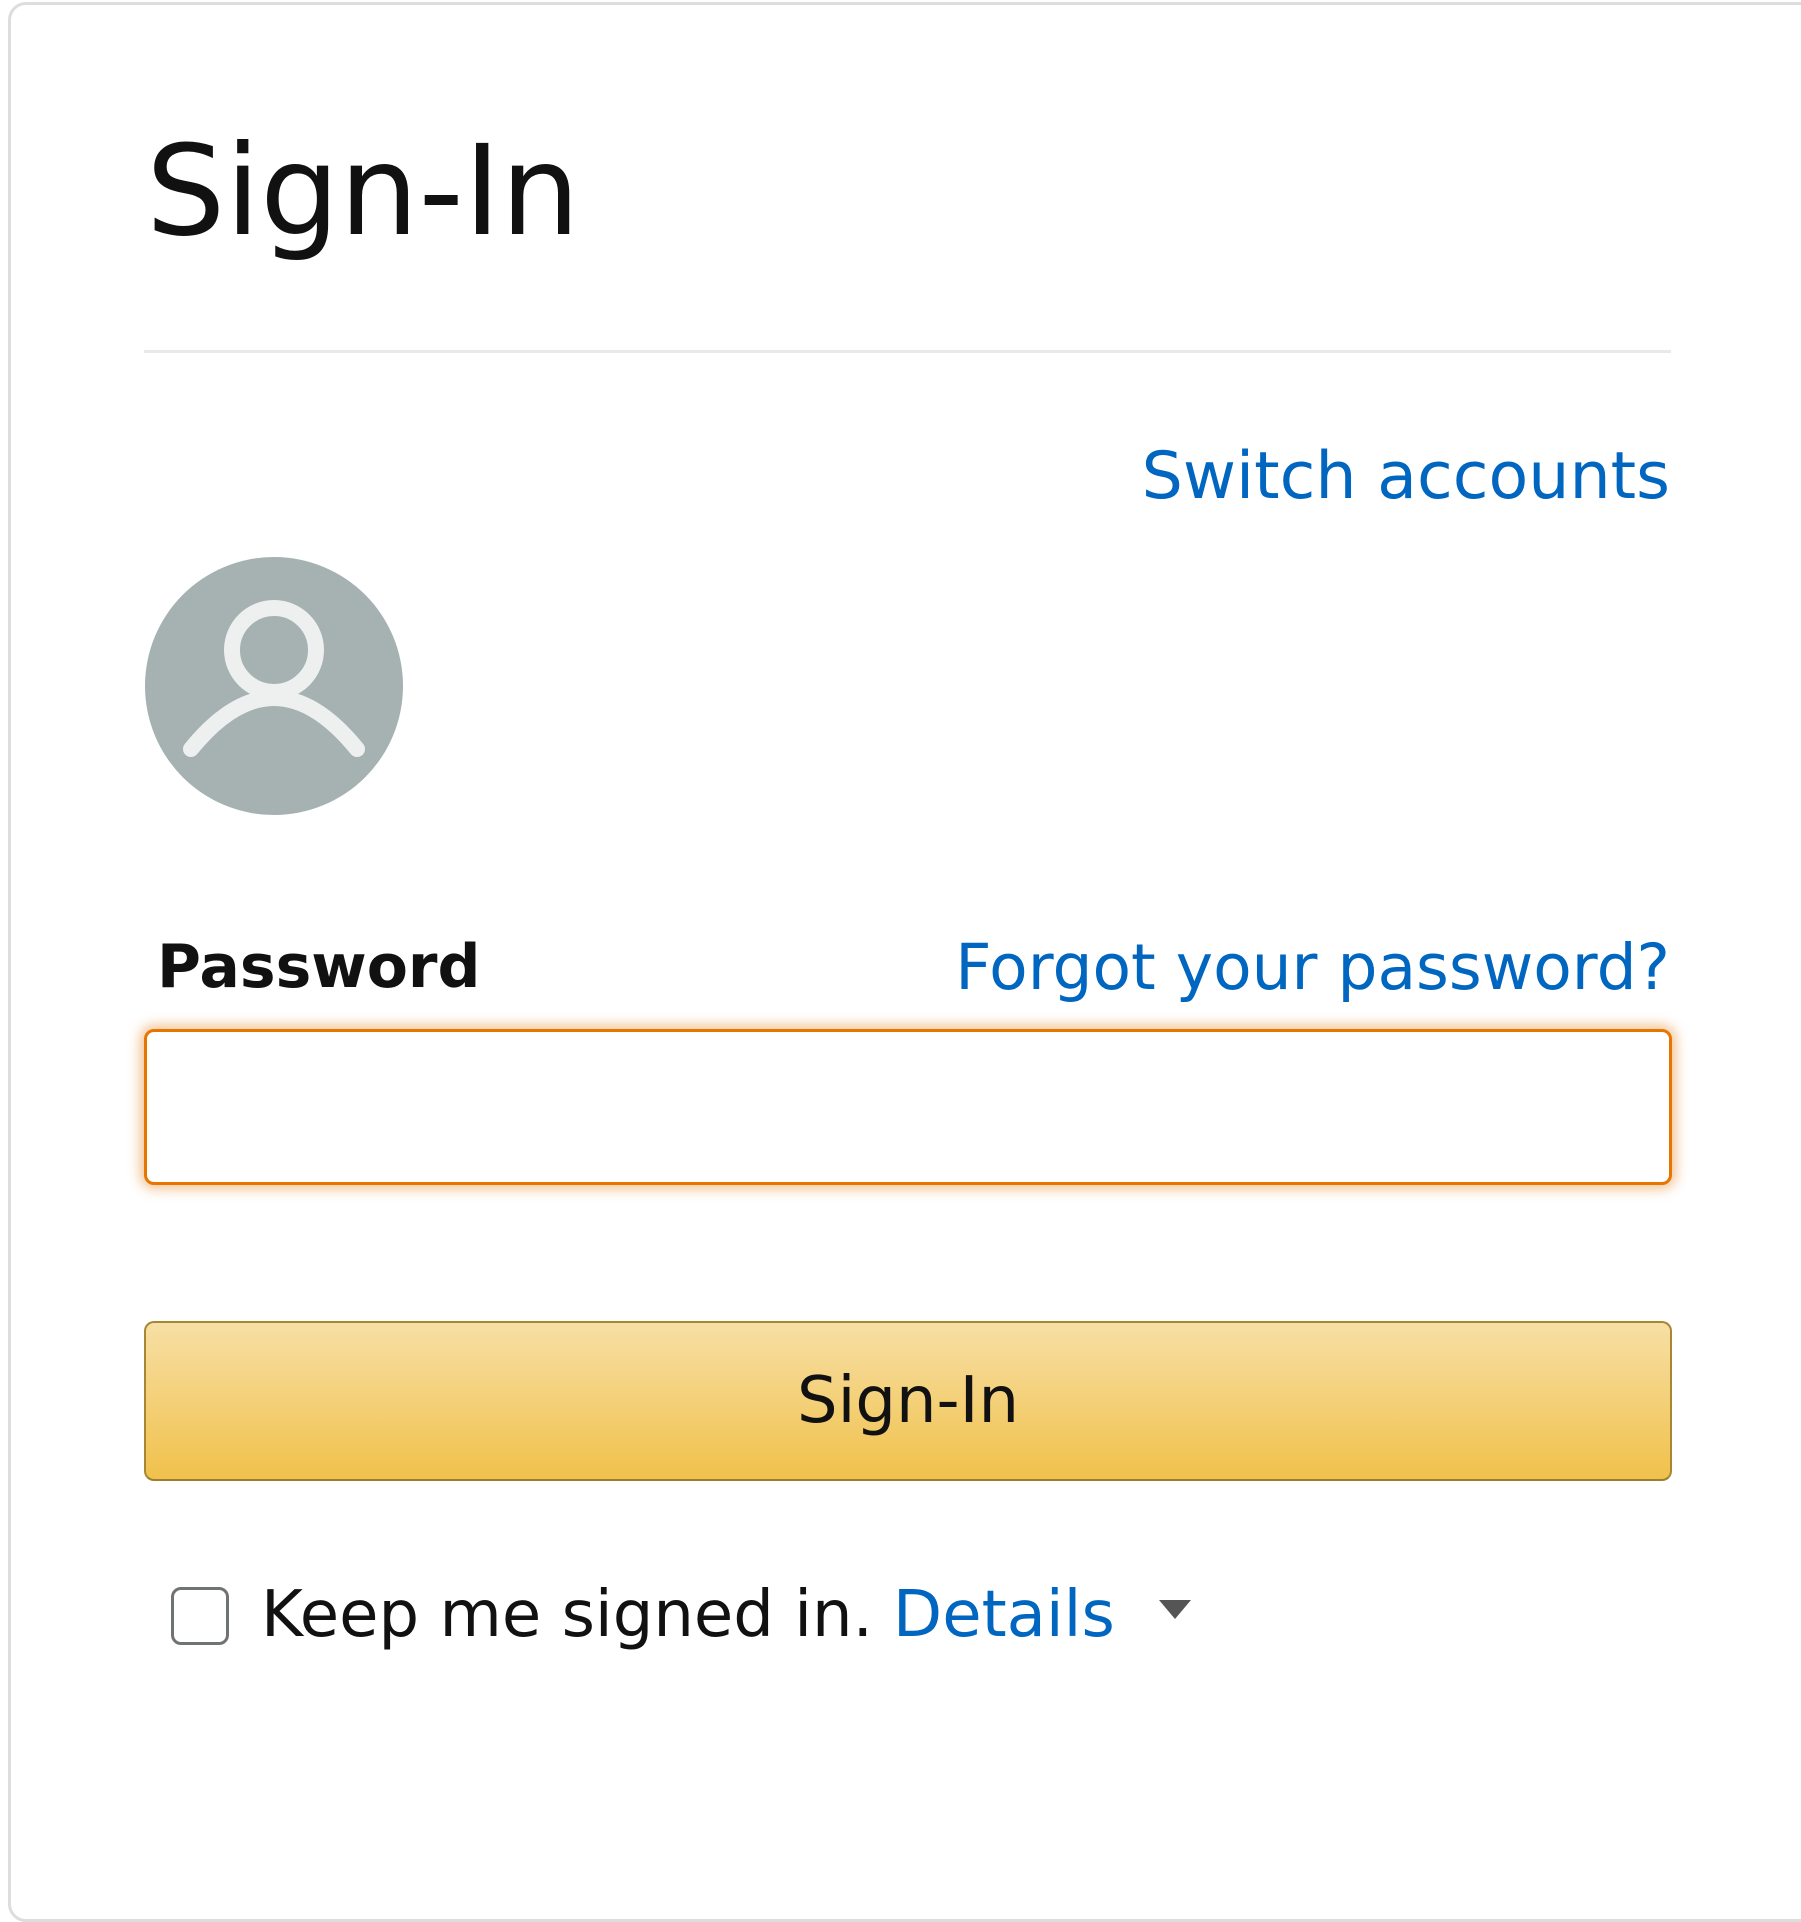 This screenshot has height=1922, width=1801. I want to click on avatar, so click(274, 686).